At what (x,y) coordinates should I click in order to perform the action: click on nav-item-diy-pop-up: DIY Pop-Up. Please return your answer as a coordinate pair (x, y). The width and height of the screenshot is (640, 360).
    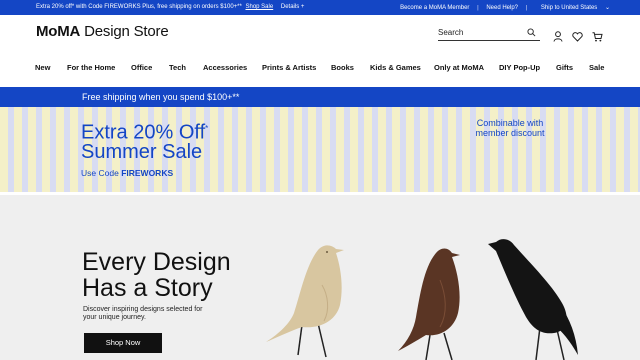
    Looking at the image, I should click on (519, 67).